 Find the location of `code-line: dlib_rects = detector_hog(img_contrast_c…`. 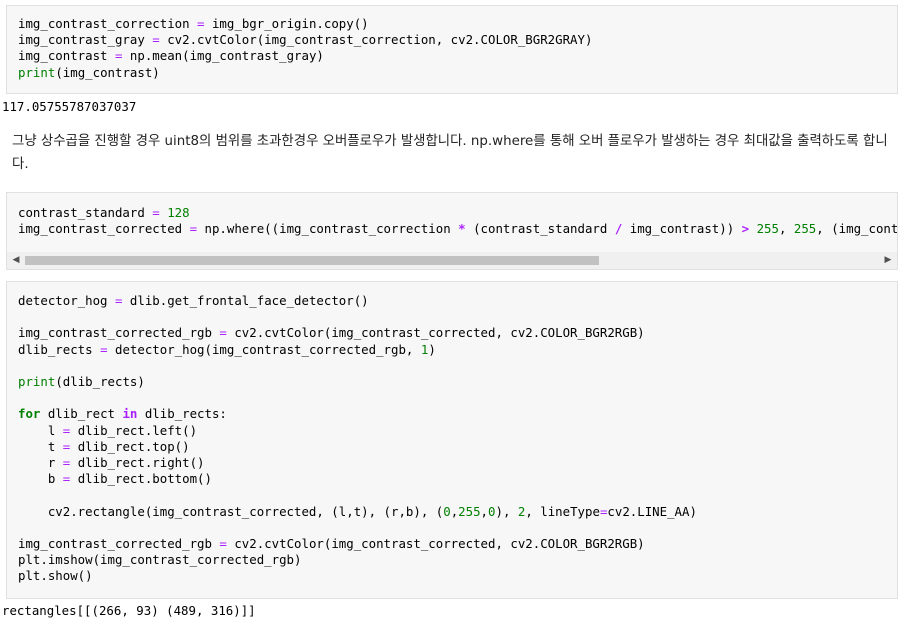

code-line: dlib_rects = detector_hog(img_contrast_c… is located at coordinates (227, 349).